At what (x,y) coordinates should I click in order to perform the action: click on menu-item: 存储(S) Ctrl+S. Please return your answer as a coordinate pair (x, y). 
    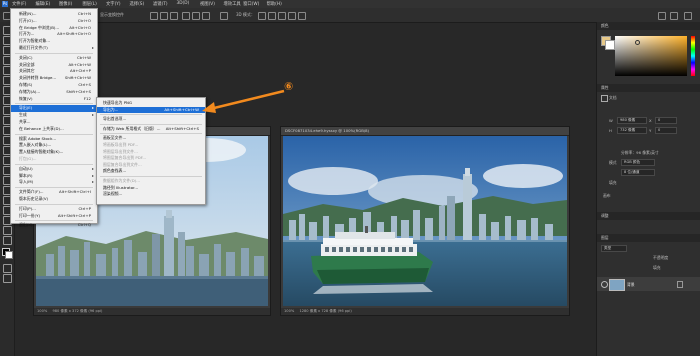
    Looking at the image, I should click on (54, 85).